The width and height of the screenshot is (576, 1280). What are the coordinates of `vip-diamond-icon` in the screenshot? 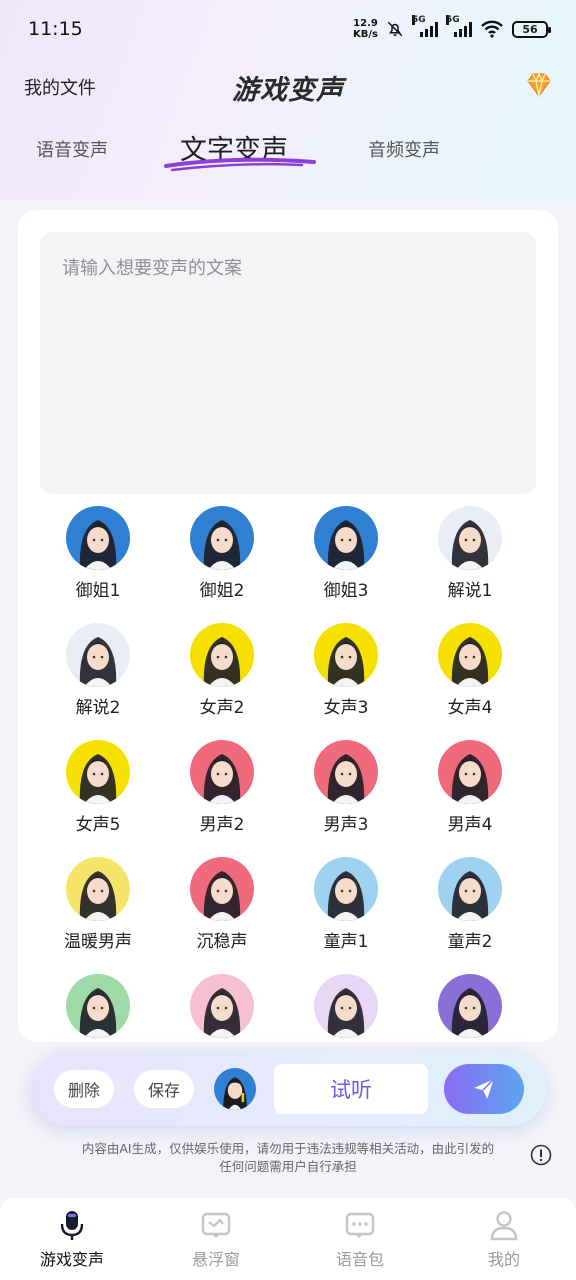 It's located at (539, 85).